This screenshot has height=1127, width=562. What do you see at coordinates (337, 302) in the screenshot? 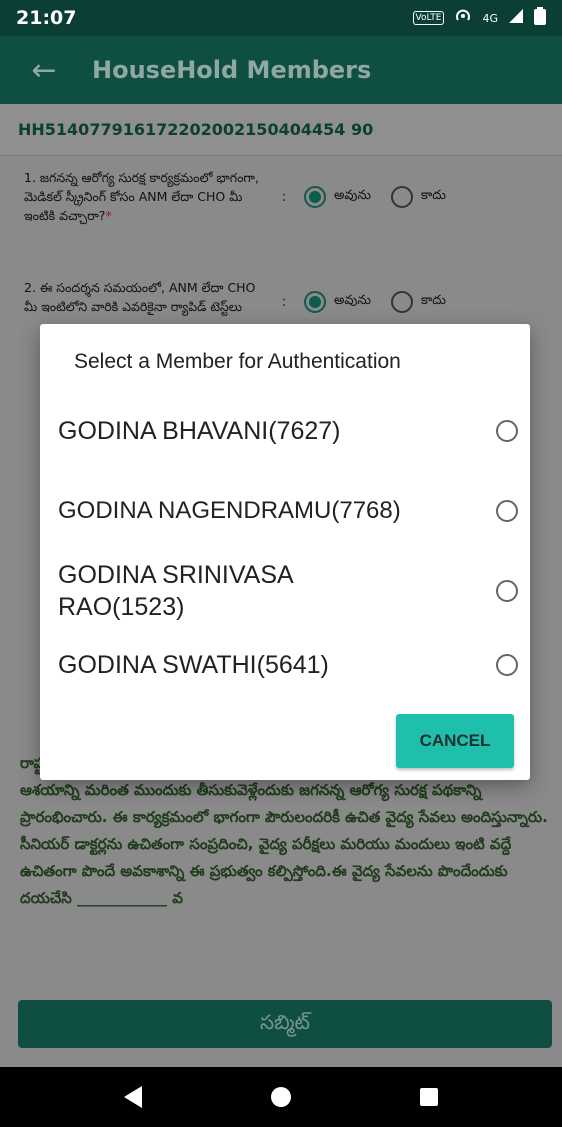
I see `question-2-yes: అవును` at bounding box center [337, 302].